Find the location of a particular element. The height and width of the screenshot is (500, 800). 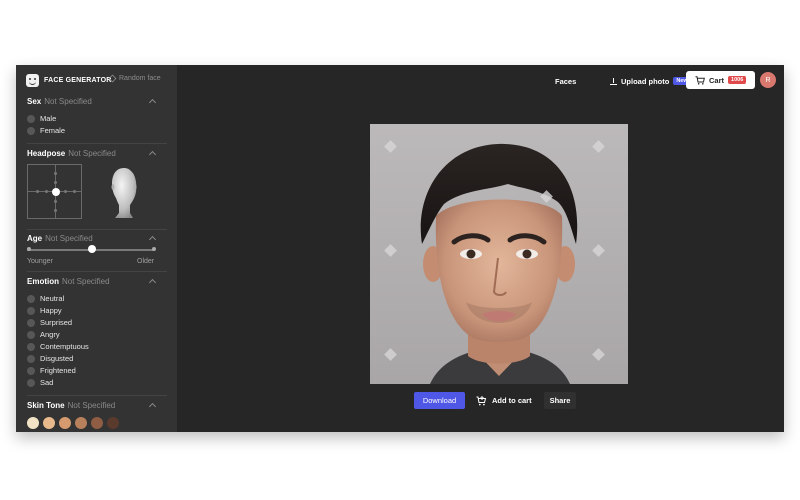

skin-tone-swatches is located at coordinates (75, 423).